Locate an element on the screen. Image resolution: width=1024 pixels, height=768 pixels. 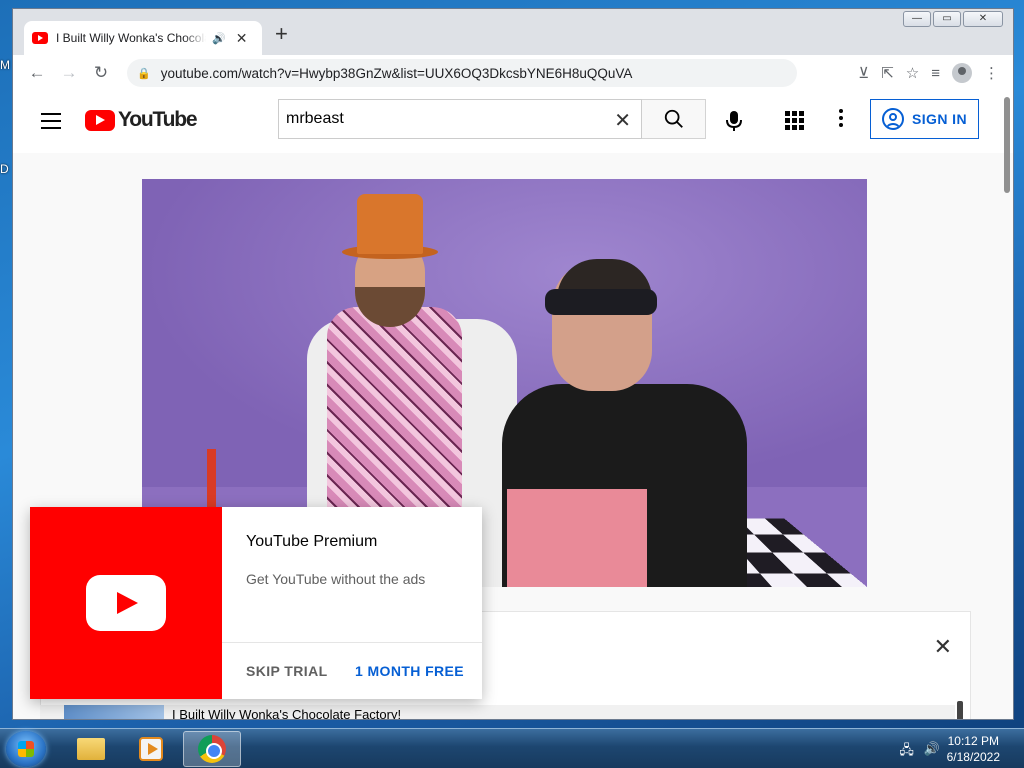
youtube-logo: YouTube is located at coordinates (141, 120).